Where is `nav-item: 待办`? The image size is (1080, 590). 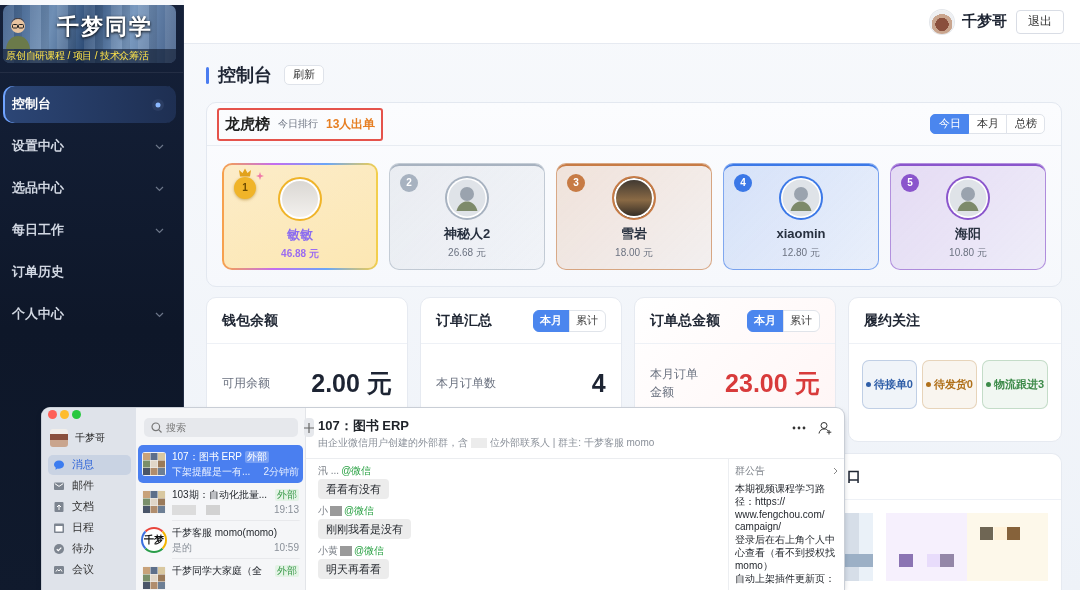
nav-item: 待办 is located at coordinates (89, 549).